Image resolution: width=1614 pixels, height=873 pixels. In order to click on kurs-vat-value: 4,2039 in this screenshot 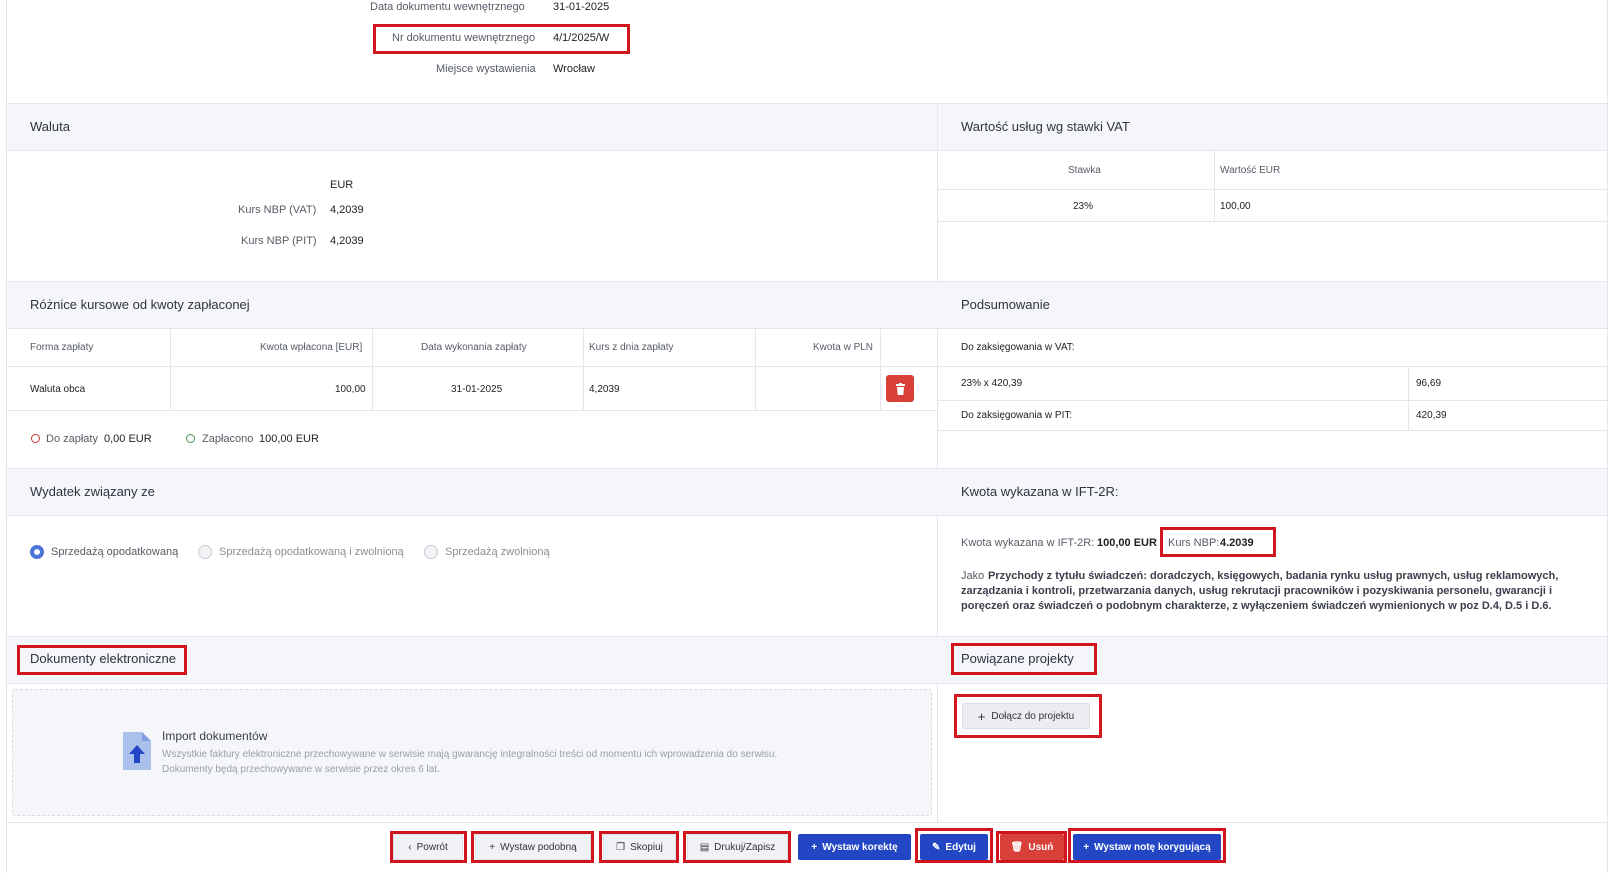, I will do `click(347, 210)`.